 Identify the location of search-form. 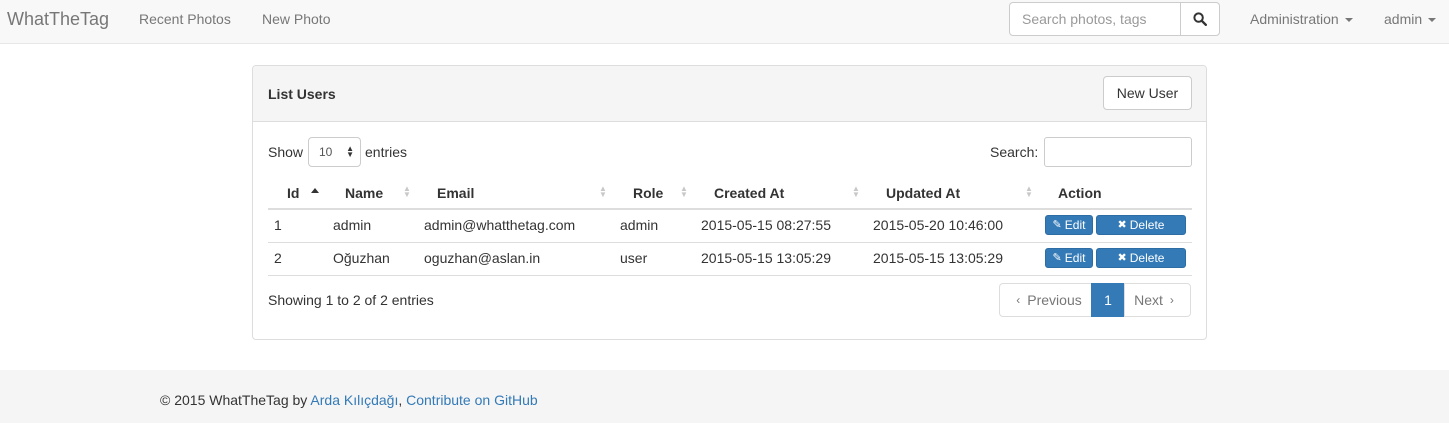
(1114, 19).